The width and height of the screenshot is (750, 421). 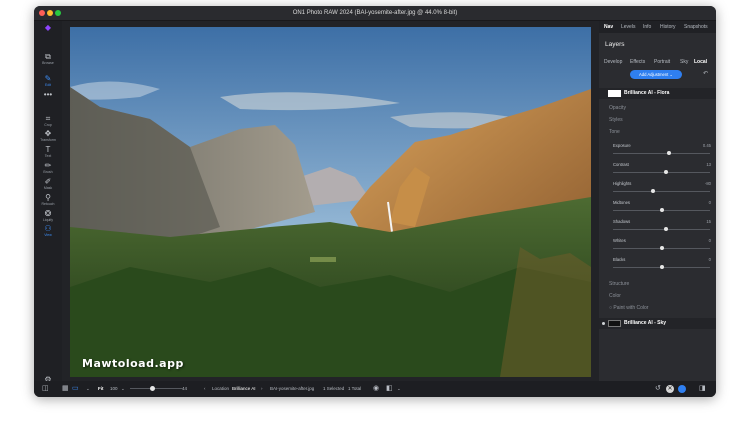 I want to click on zoom-percent: 100, so click(x=114, y=389).